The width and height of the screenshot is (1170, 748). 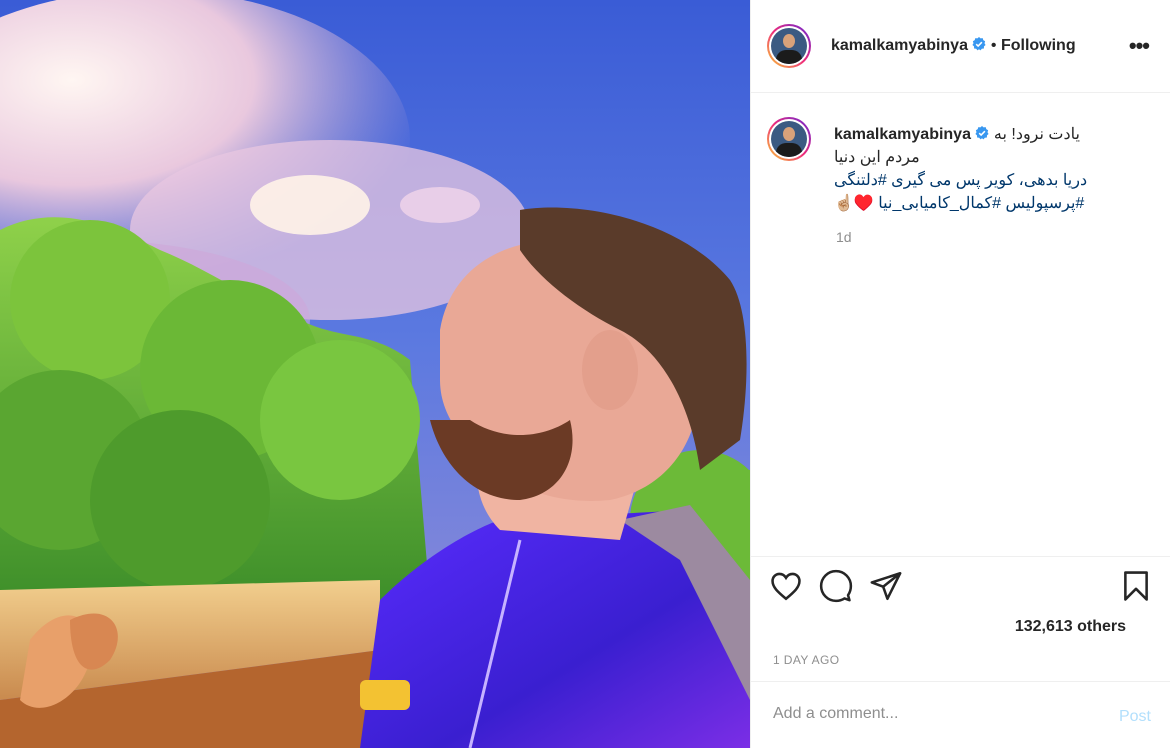 I want to click on more-options-button: •••, so click(x=1139, y=46).